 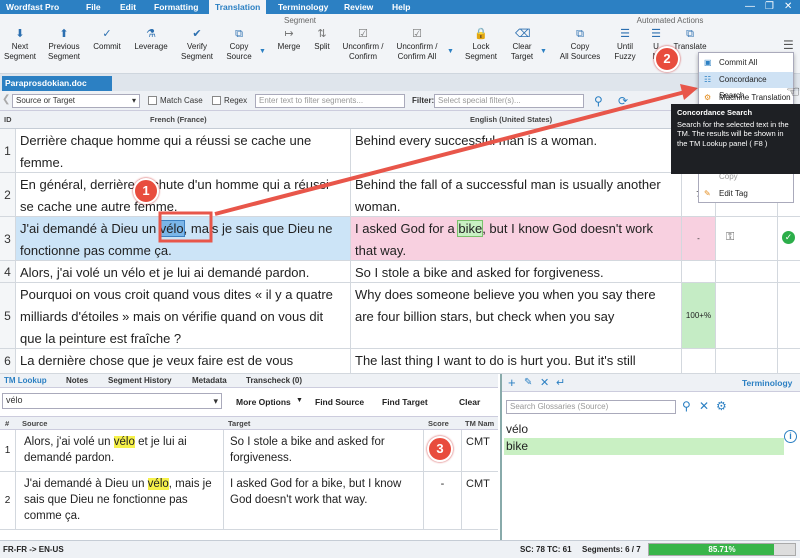 What do you see at coordinates (793, 92) in the screenshot?
I see `cursor-icon: ☜` at bounding box center [793, 92].